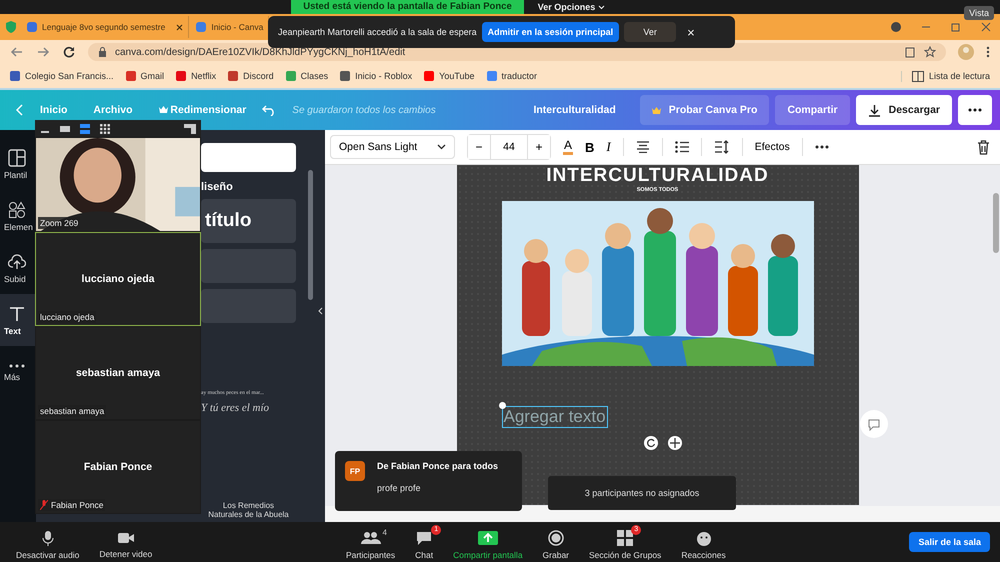  What do you see at coordinates (988, 52) in the screenshot?
I see `menu-icon` at bounding box center [988, 52].